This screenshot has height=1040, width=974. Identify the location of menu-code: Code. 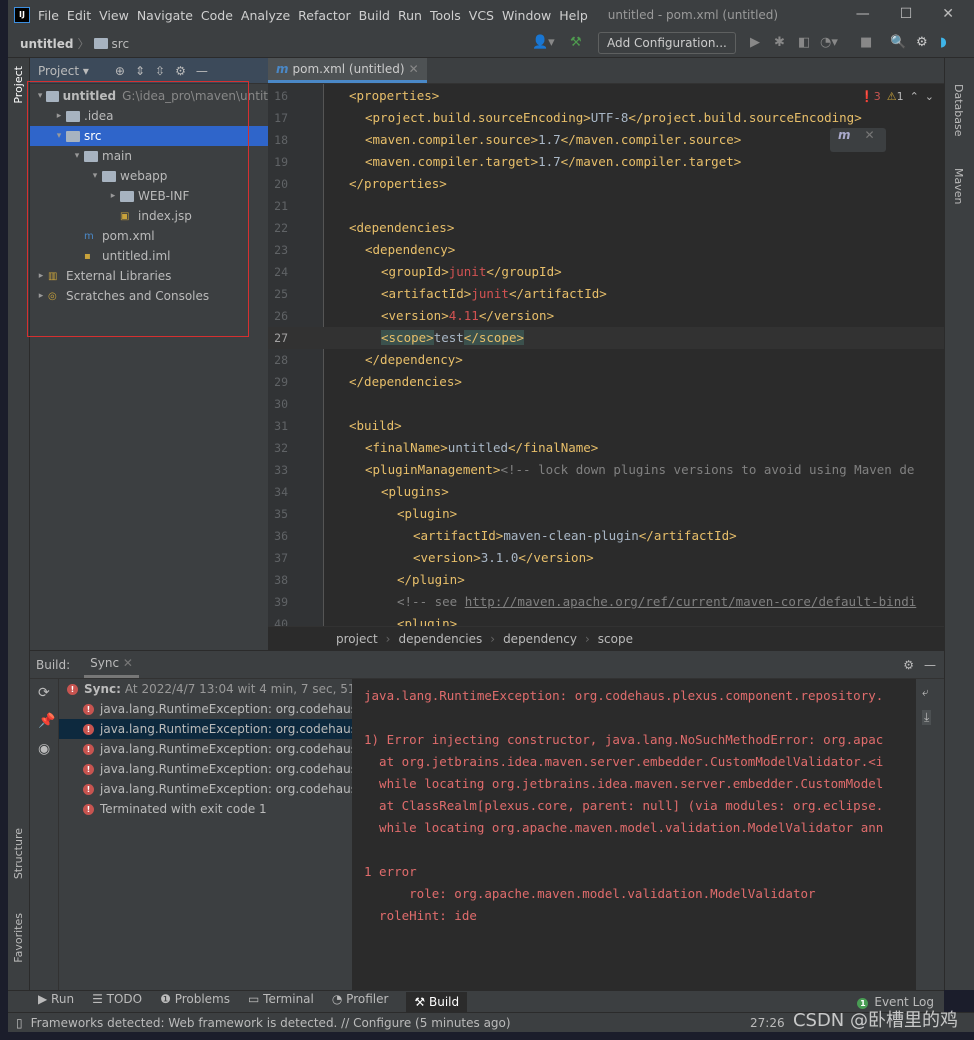
(217, 15).